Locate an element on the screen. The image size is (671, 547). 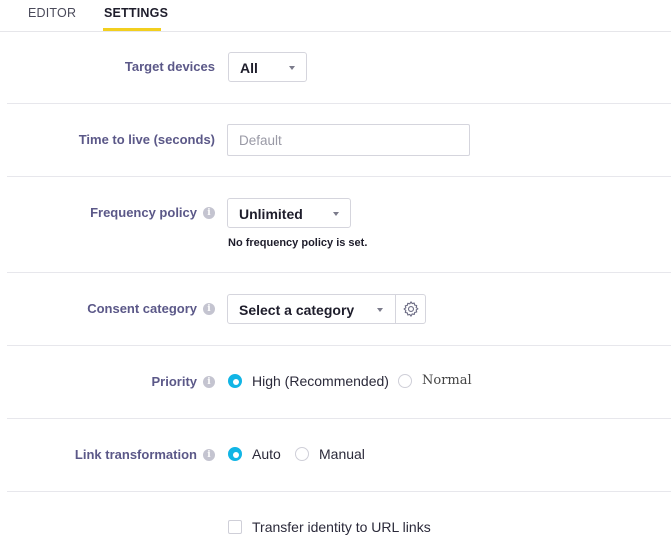
checkbox-unchecked-icon is located at coordinates (235, 527).